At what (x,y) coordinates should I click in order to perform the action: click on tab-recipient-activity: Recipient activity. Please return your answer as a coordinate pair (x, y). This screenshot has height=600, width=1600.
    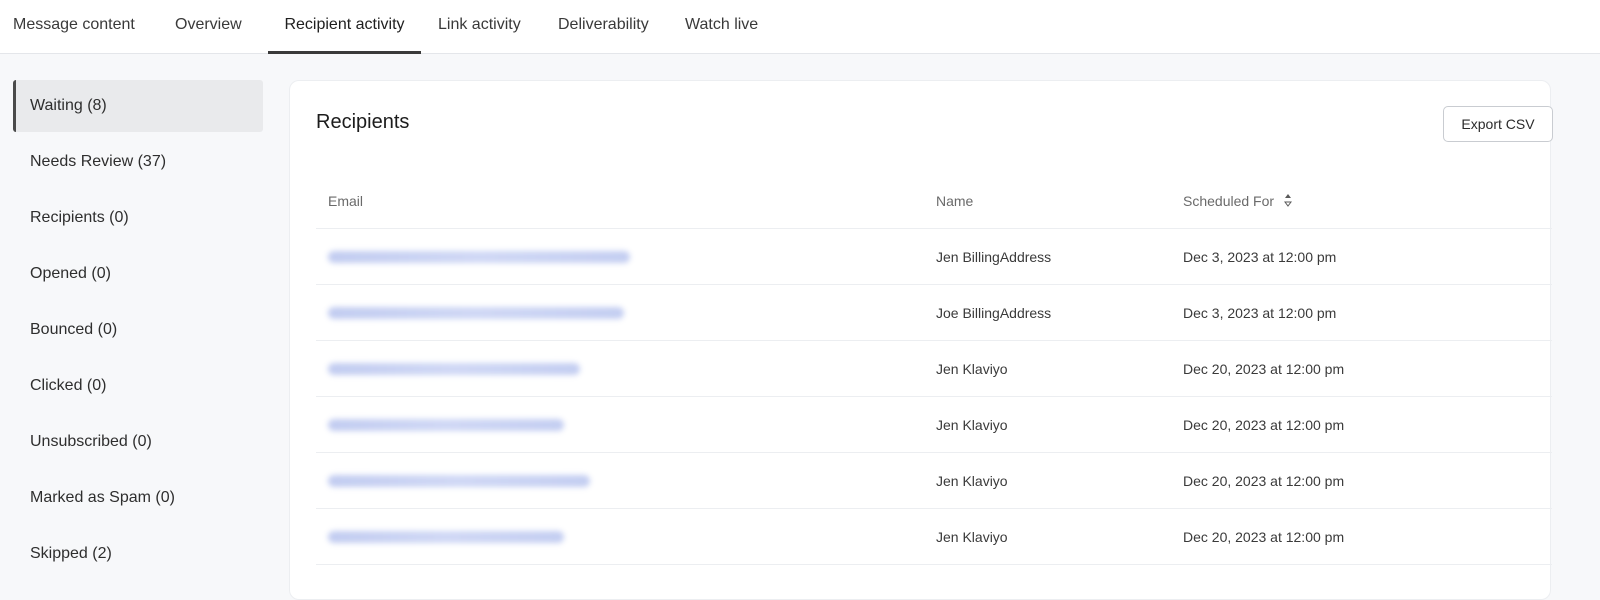
    Looking at the image, I should click on (344, 27).